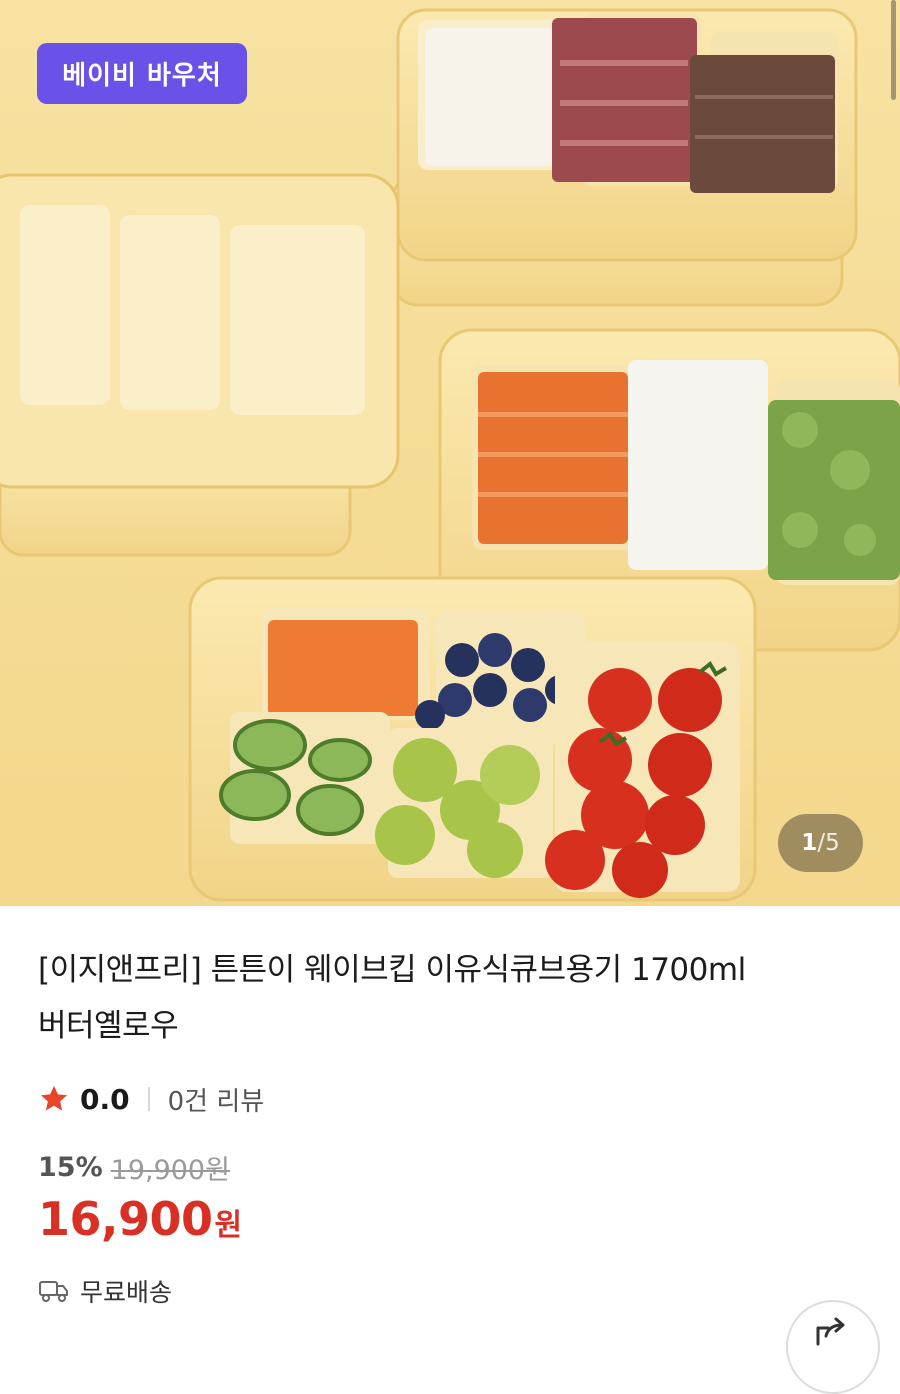 This screenshot has width=900, height=1394. I want to click on price-original-row: 15% 19,900원, so click(134, 1167).